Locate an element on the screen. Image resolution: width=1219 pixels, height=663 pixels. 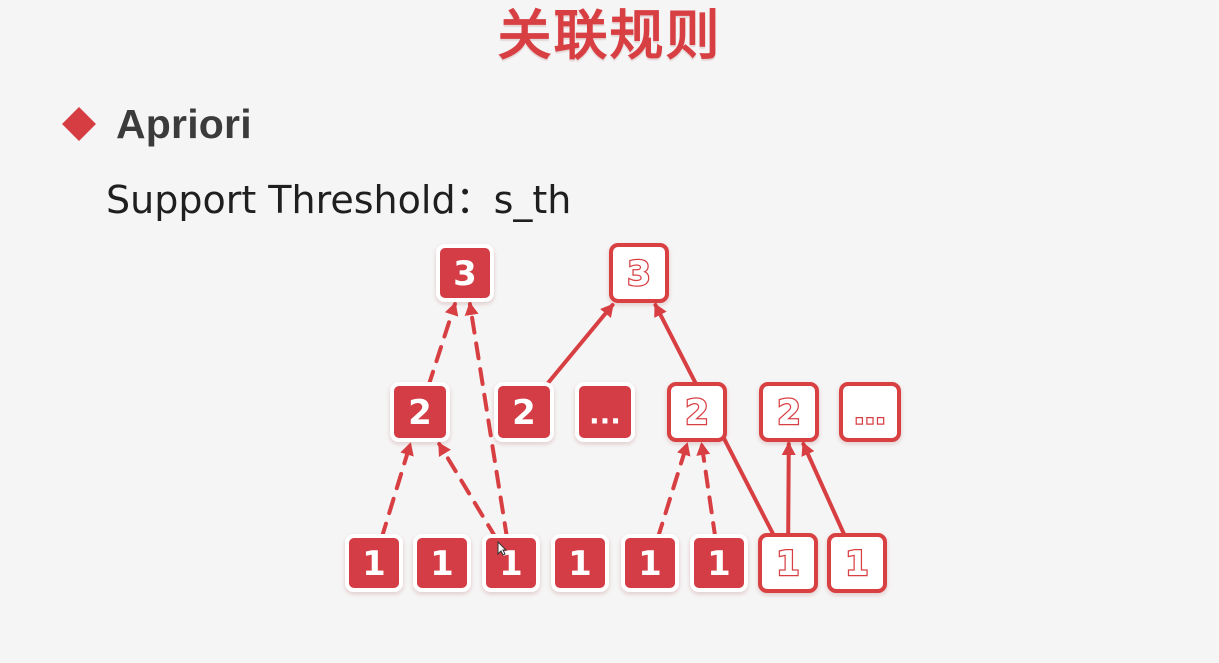
node-label-outline-mid-4: 2 is located at coordinates (697, 413).